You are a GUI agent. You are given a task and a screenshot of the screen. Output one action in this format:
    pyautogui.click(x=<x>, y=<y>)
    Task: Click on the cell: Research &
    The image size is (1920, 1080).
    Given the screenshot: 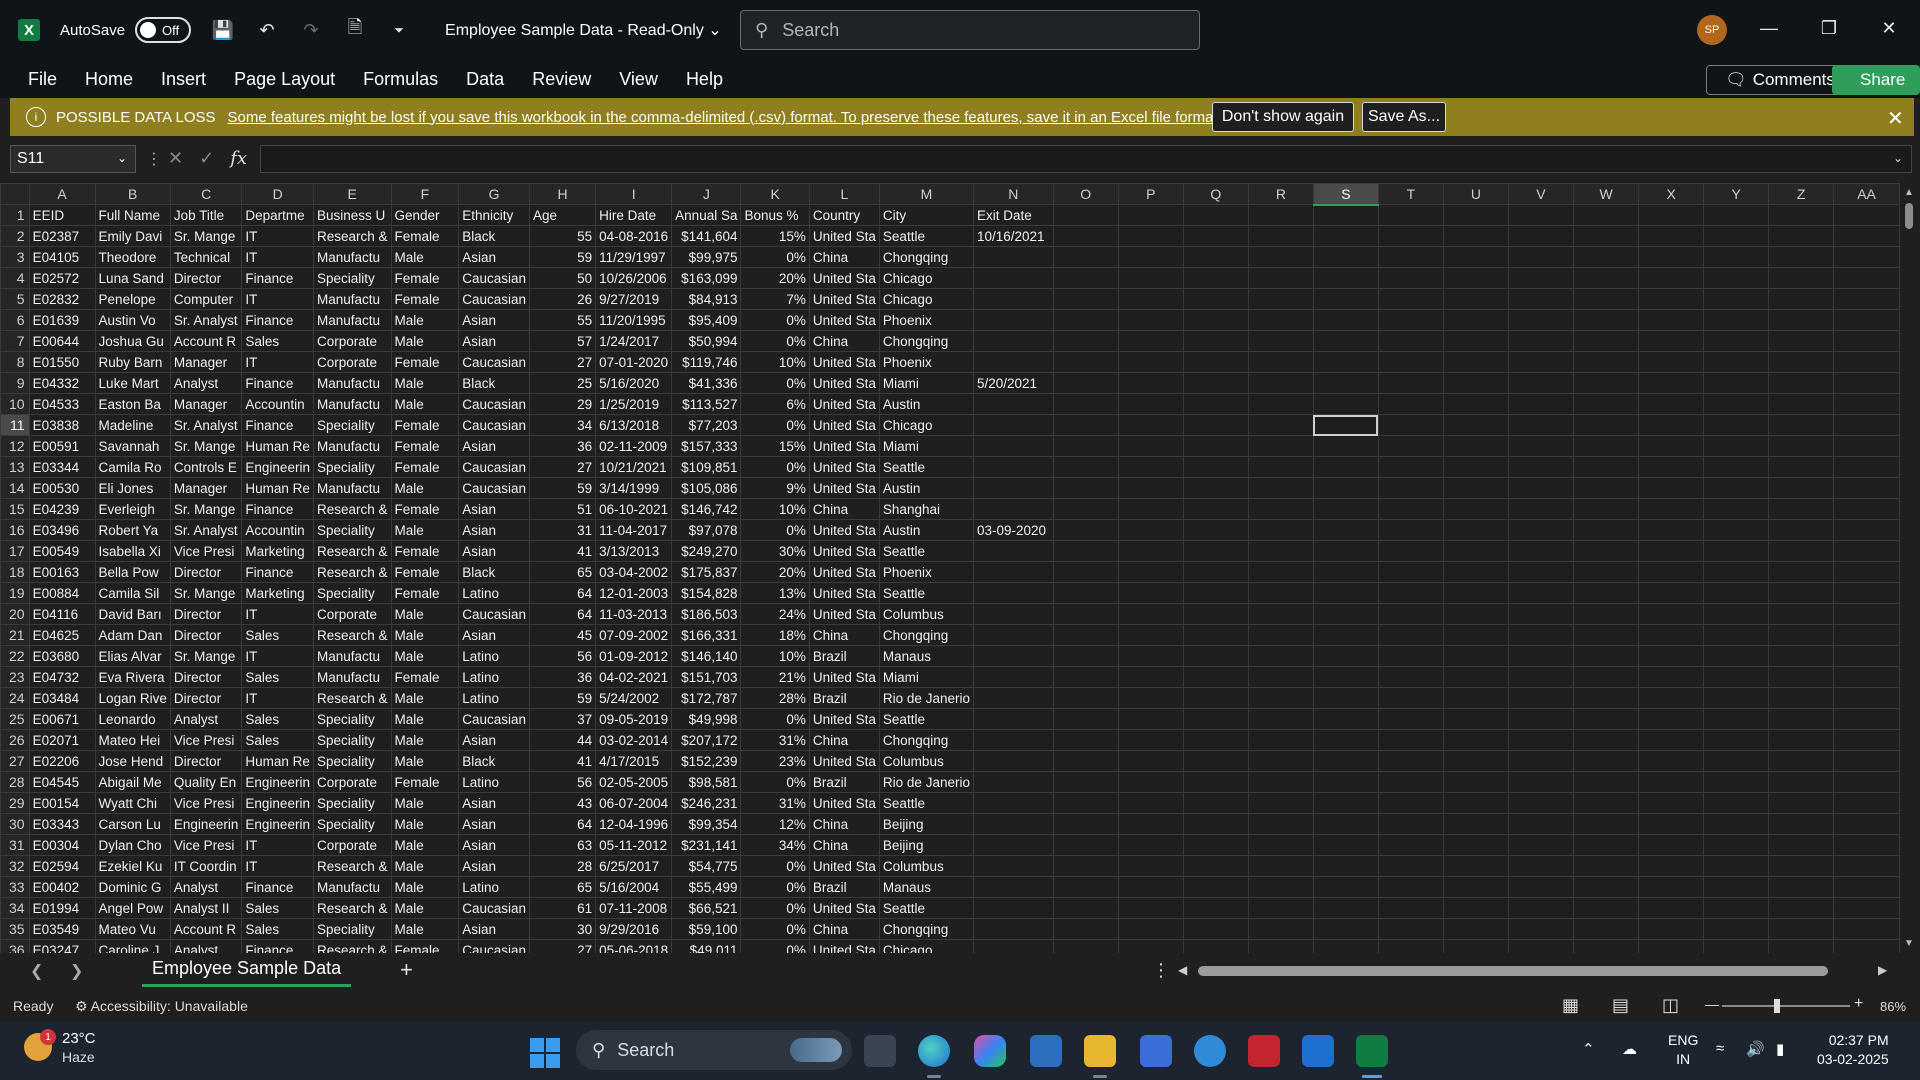 What is the action you would take?
    pyautogui.click(x=352, y=908)
    